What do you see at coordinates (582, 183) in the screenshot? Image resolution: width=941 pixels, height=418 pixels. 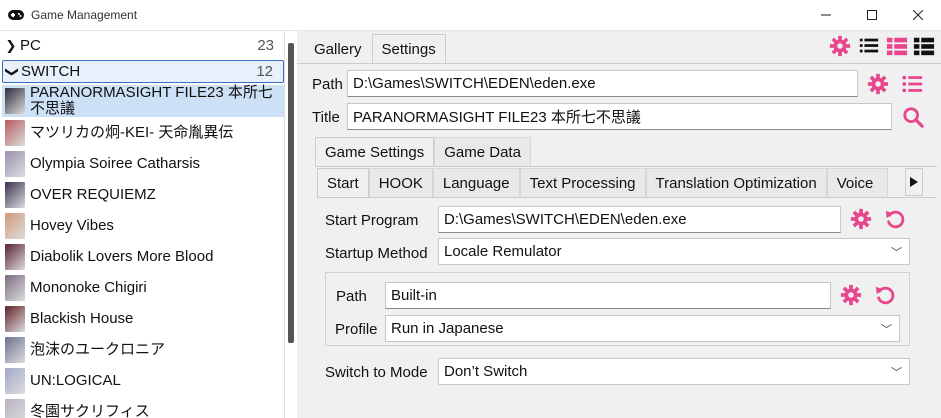 I see `tab-text-processing: Text Processing` at bounding box center [582, 183].